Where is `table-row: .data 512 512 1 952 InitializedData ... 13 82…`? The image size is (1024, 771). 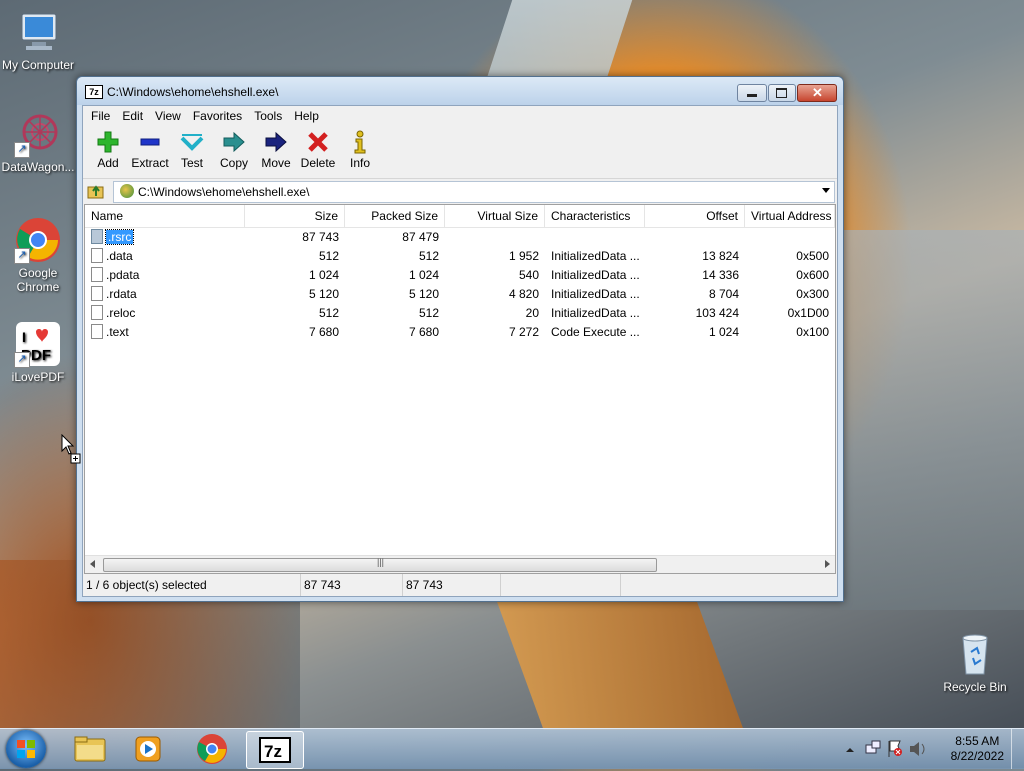 table-row: .data 512 512 1 952 InitializedData ... 13 82… is located at coordinates (460, 256).